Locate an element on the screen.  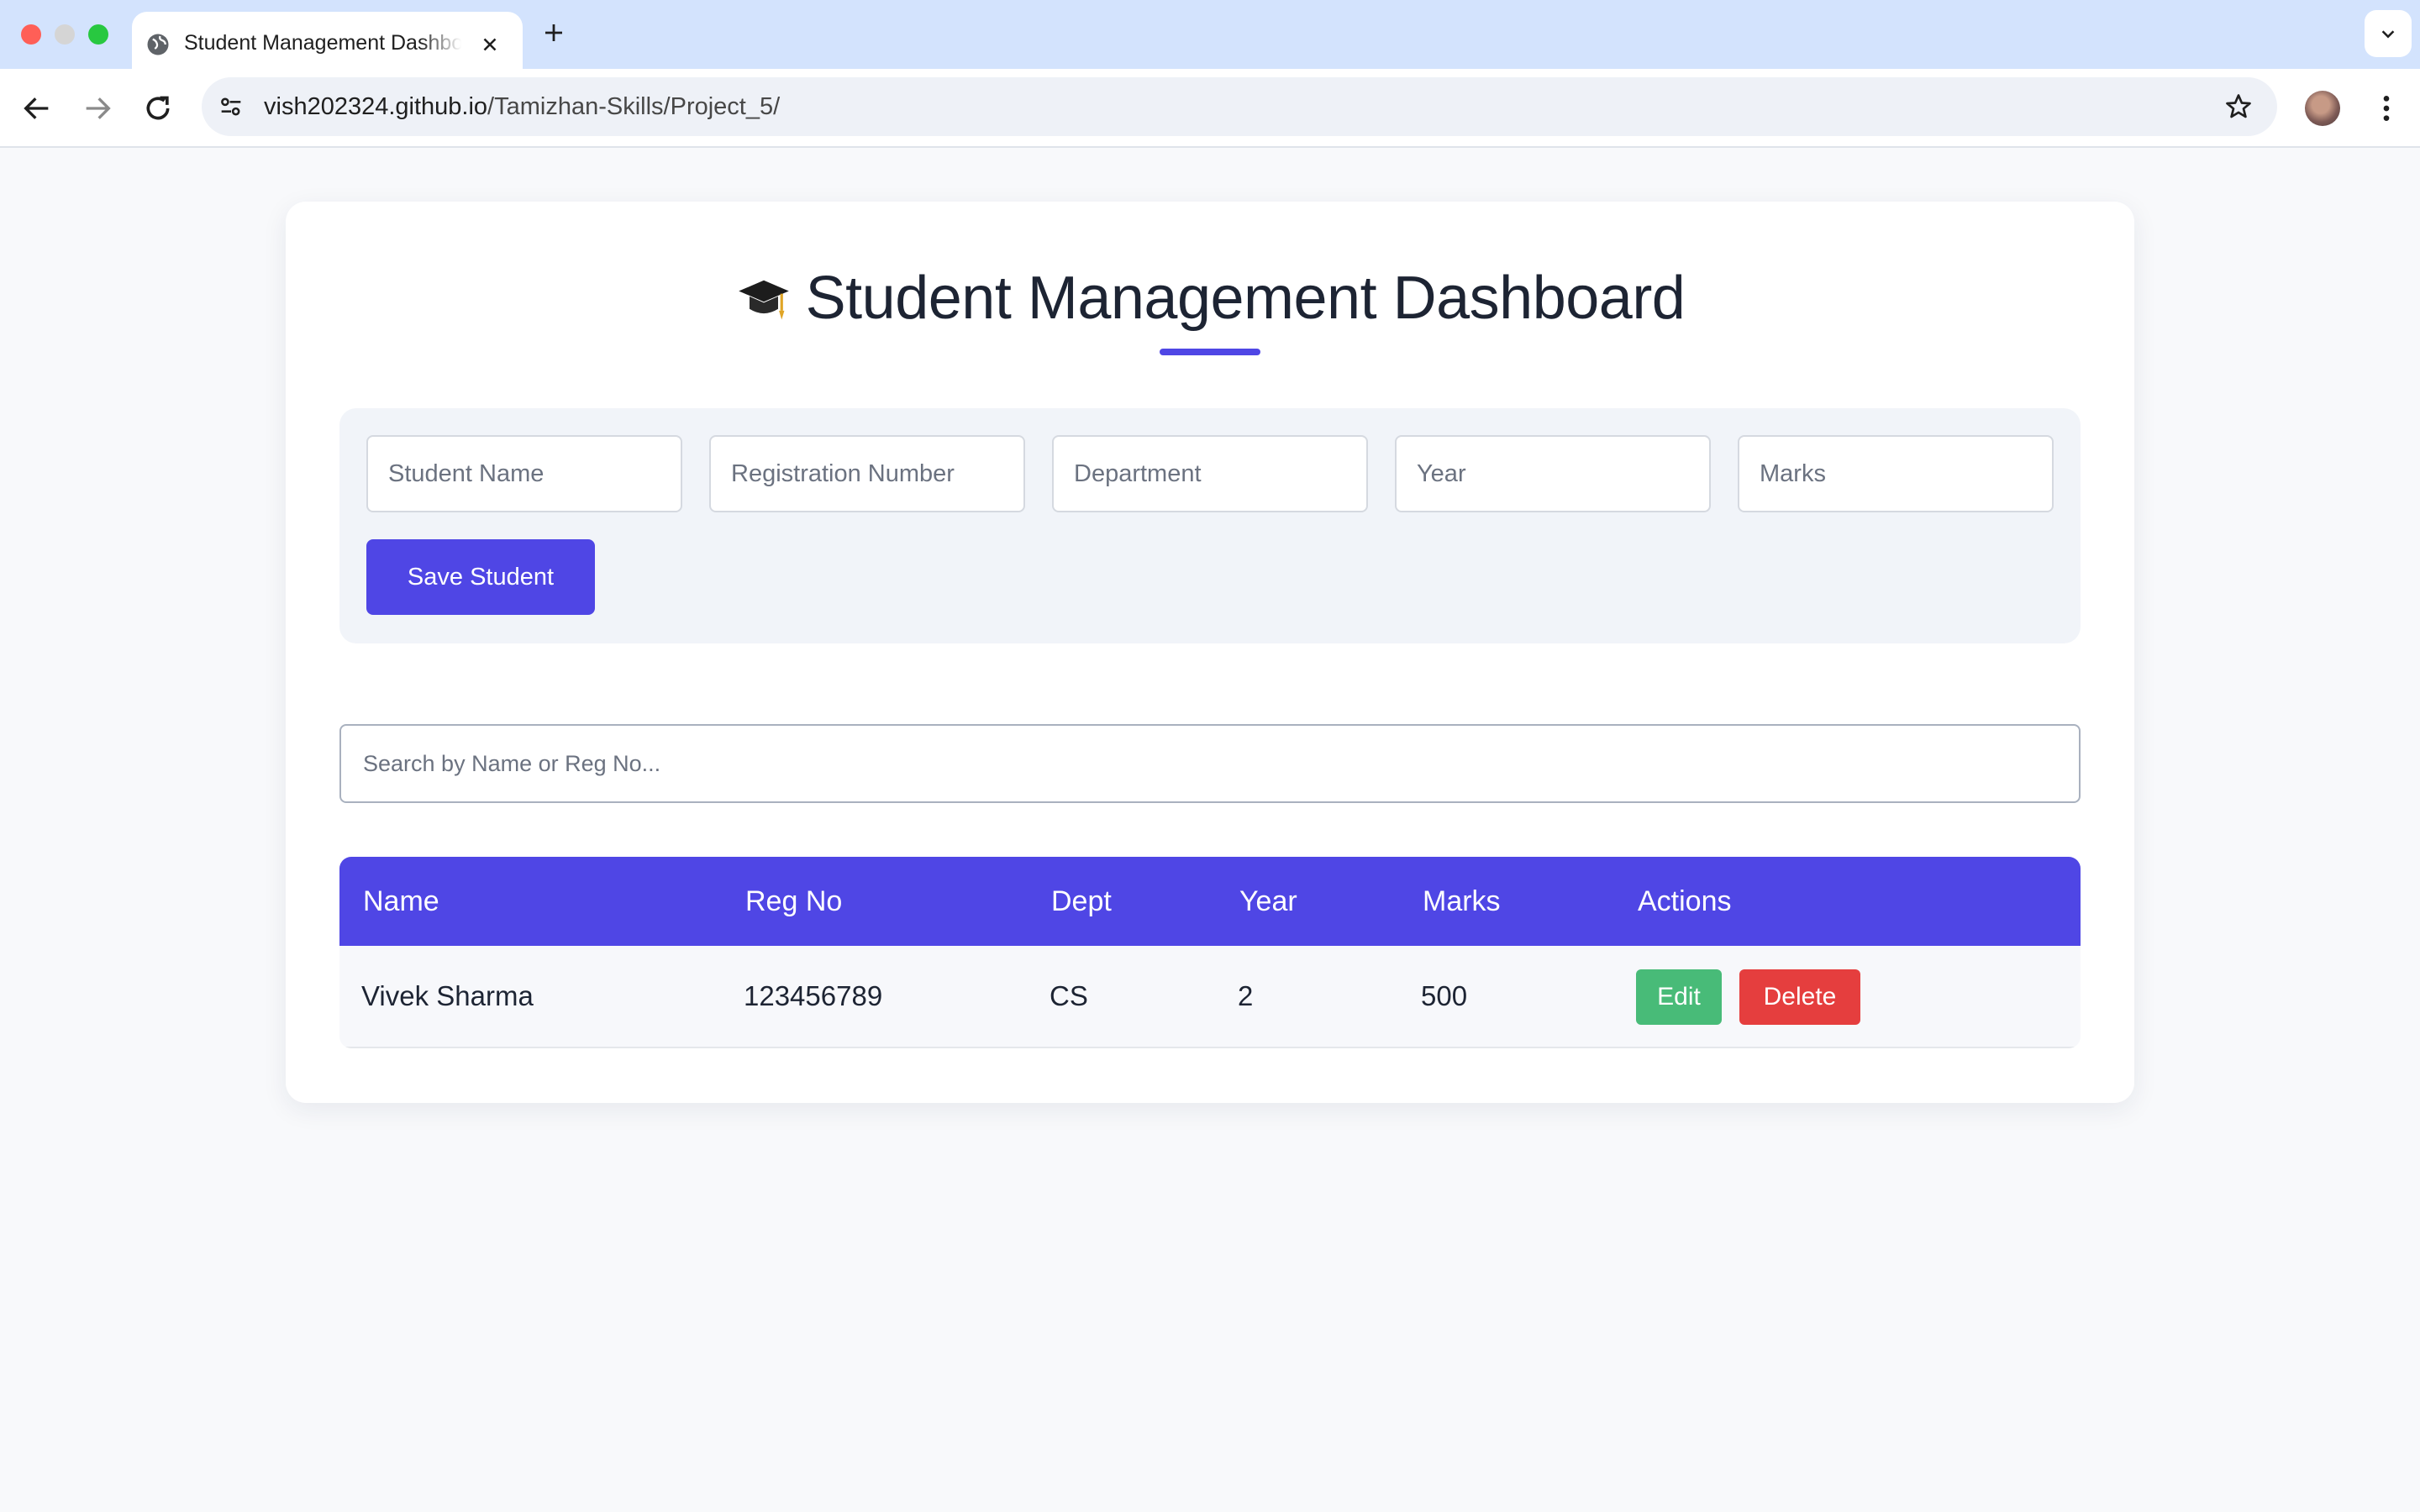
url-host: vish202324.github.io is located at coordinates (376, 106).